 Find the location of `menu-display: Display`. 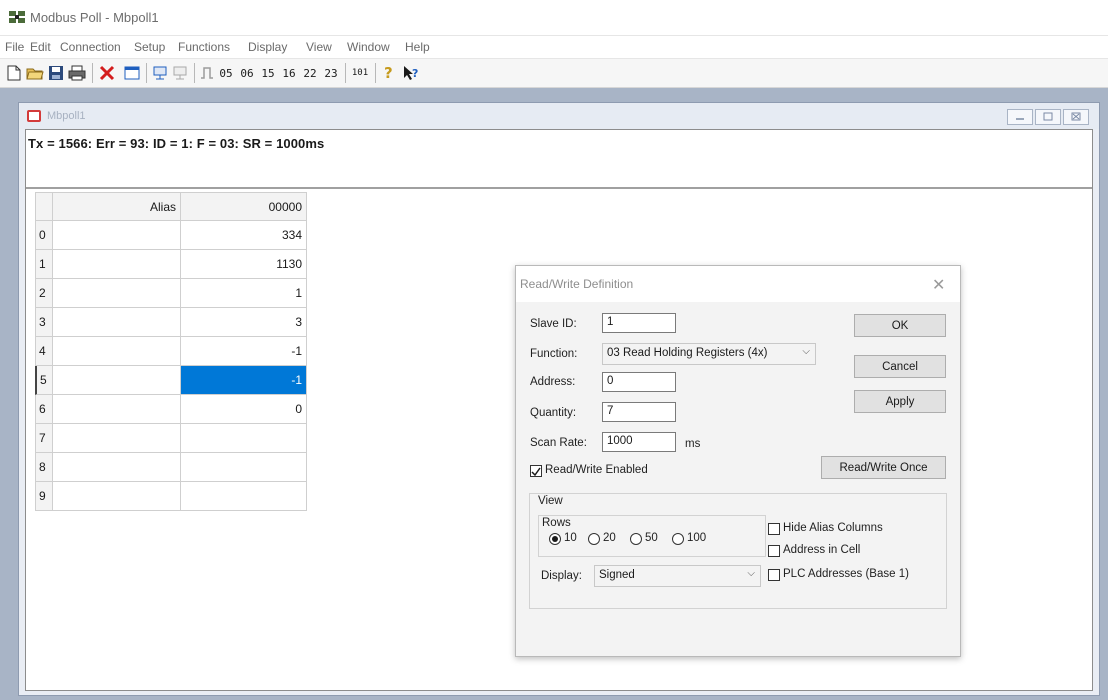

menu-display: Display is located at coordinates (267, 47).